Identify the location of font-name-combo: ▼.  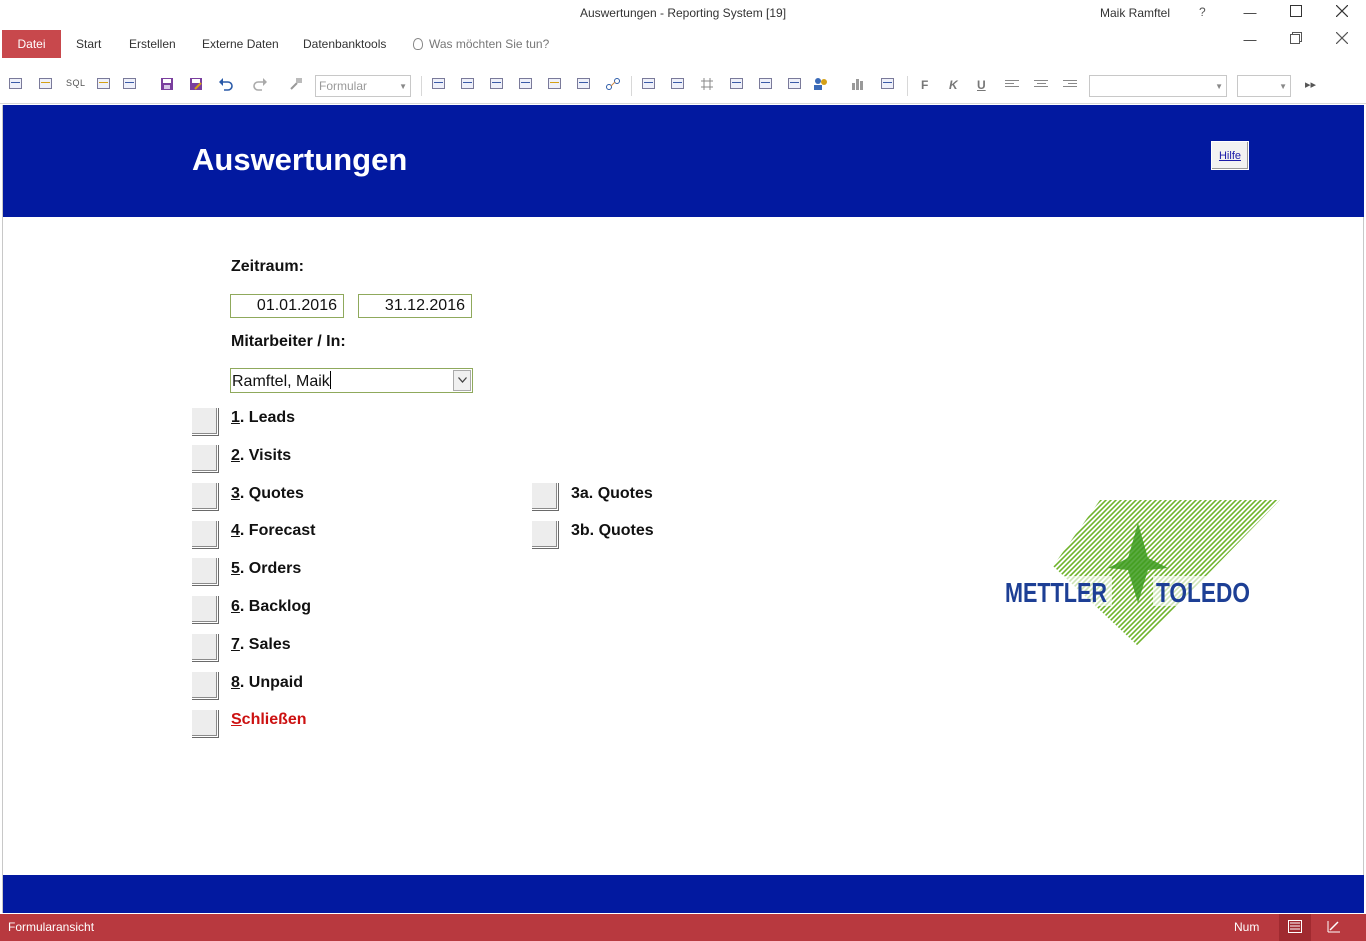
(1158, 86).